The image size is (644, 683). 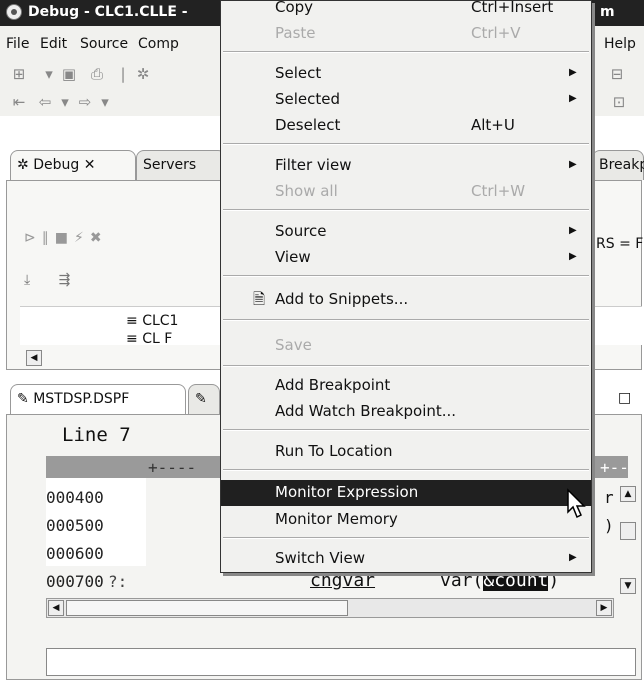 I want to click on perspective-icon: ⊟, so click(x=617, y=74).